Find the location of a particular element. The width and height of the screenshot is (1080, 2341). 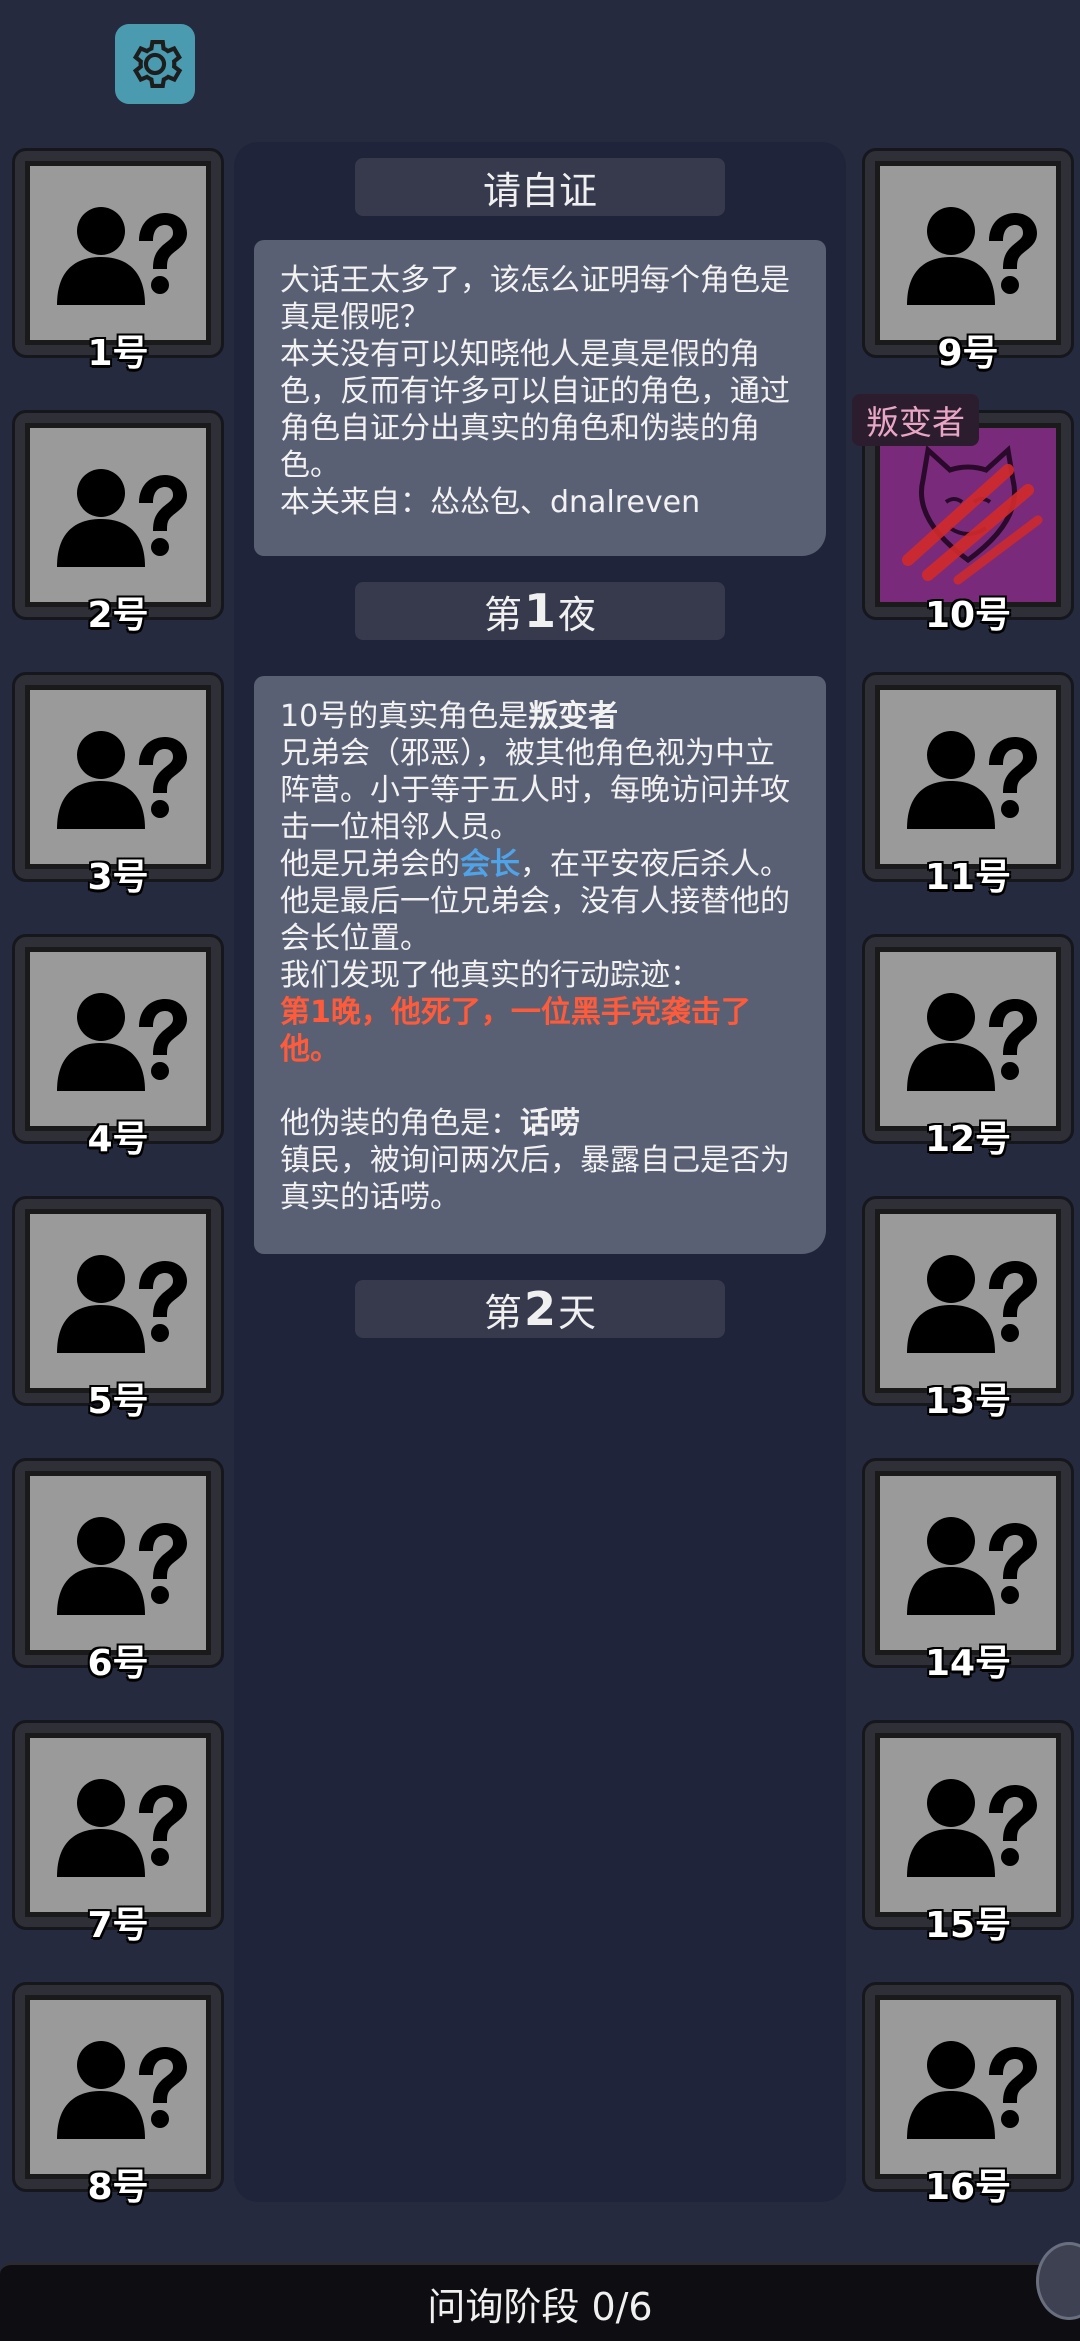

player-slot-12号: 12号 is located at coordinates (968, 1047).